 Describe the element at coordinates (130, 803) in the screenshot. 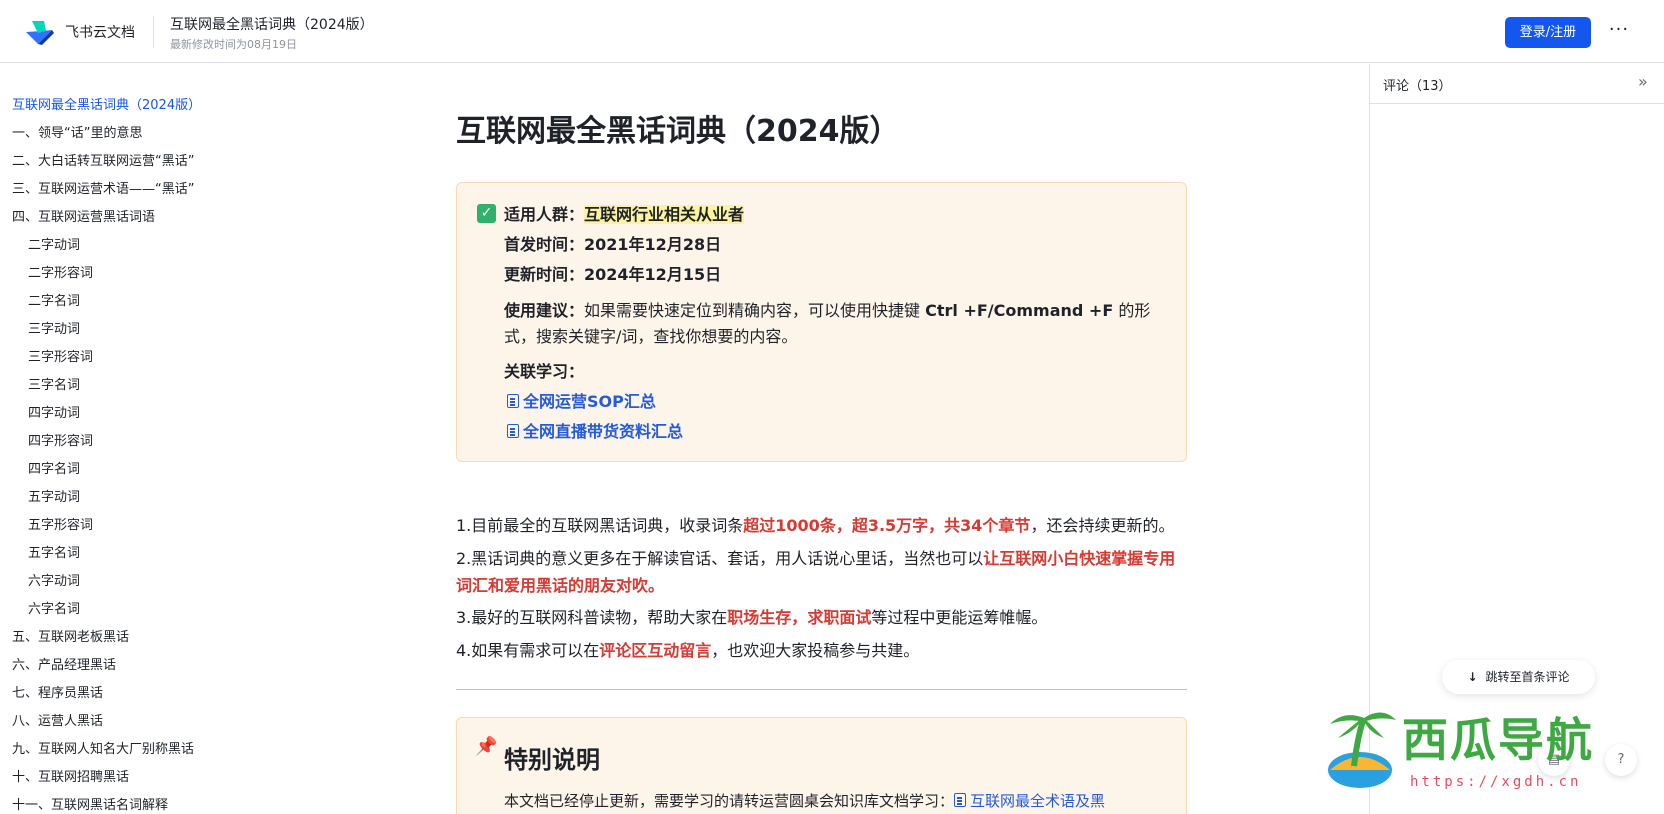

I see `toc-item: 十一、互联网黑话名词解释` at that location.